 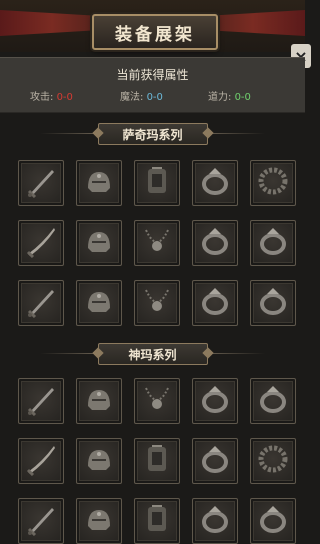 What do you see at coordinates (152, 85) in the screenshot?
I see `attribute-panel: 当前获得属性 攻击: 0-0 魔法: 0-0 道力: 0-0` at bounding box center [152, 85].